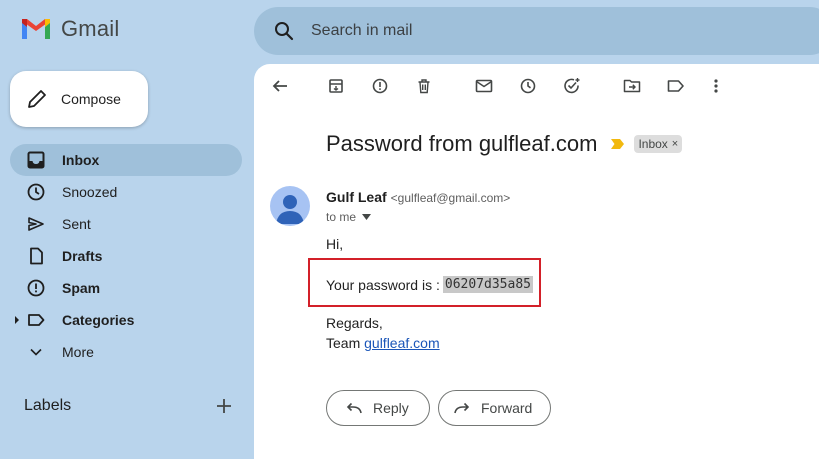 Image resolution: width=819 pixels, height=459 pixels. I want to click on label-icon, so click(36, 320).